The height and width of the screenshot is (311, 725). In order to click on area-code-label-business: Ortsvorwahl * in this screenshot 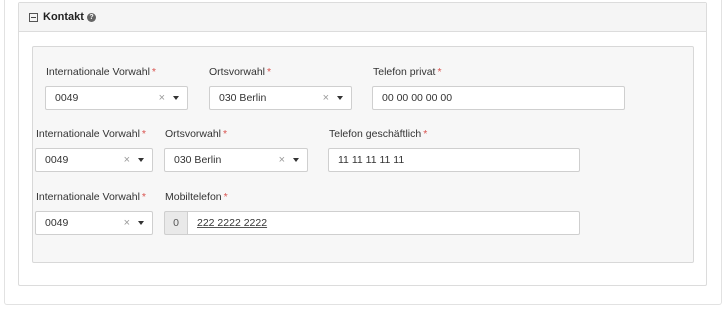, I will do `click(196, 134)`.